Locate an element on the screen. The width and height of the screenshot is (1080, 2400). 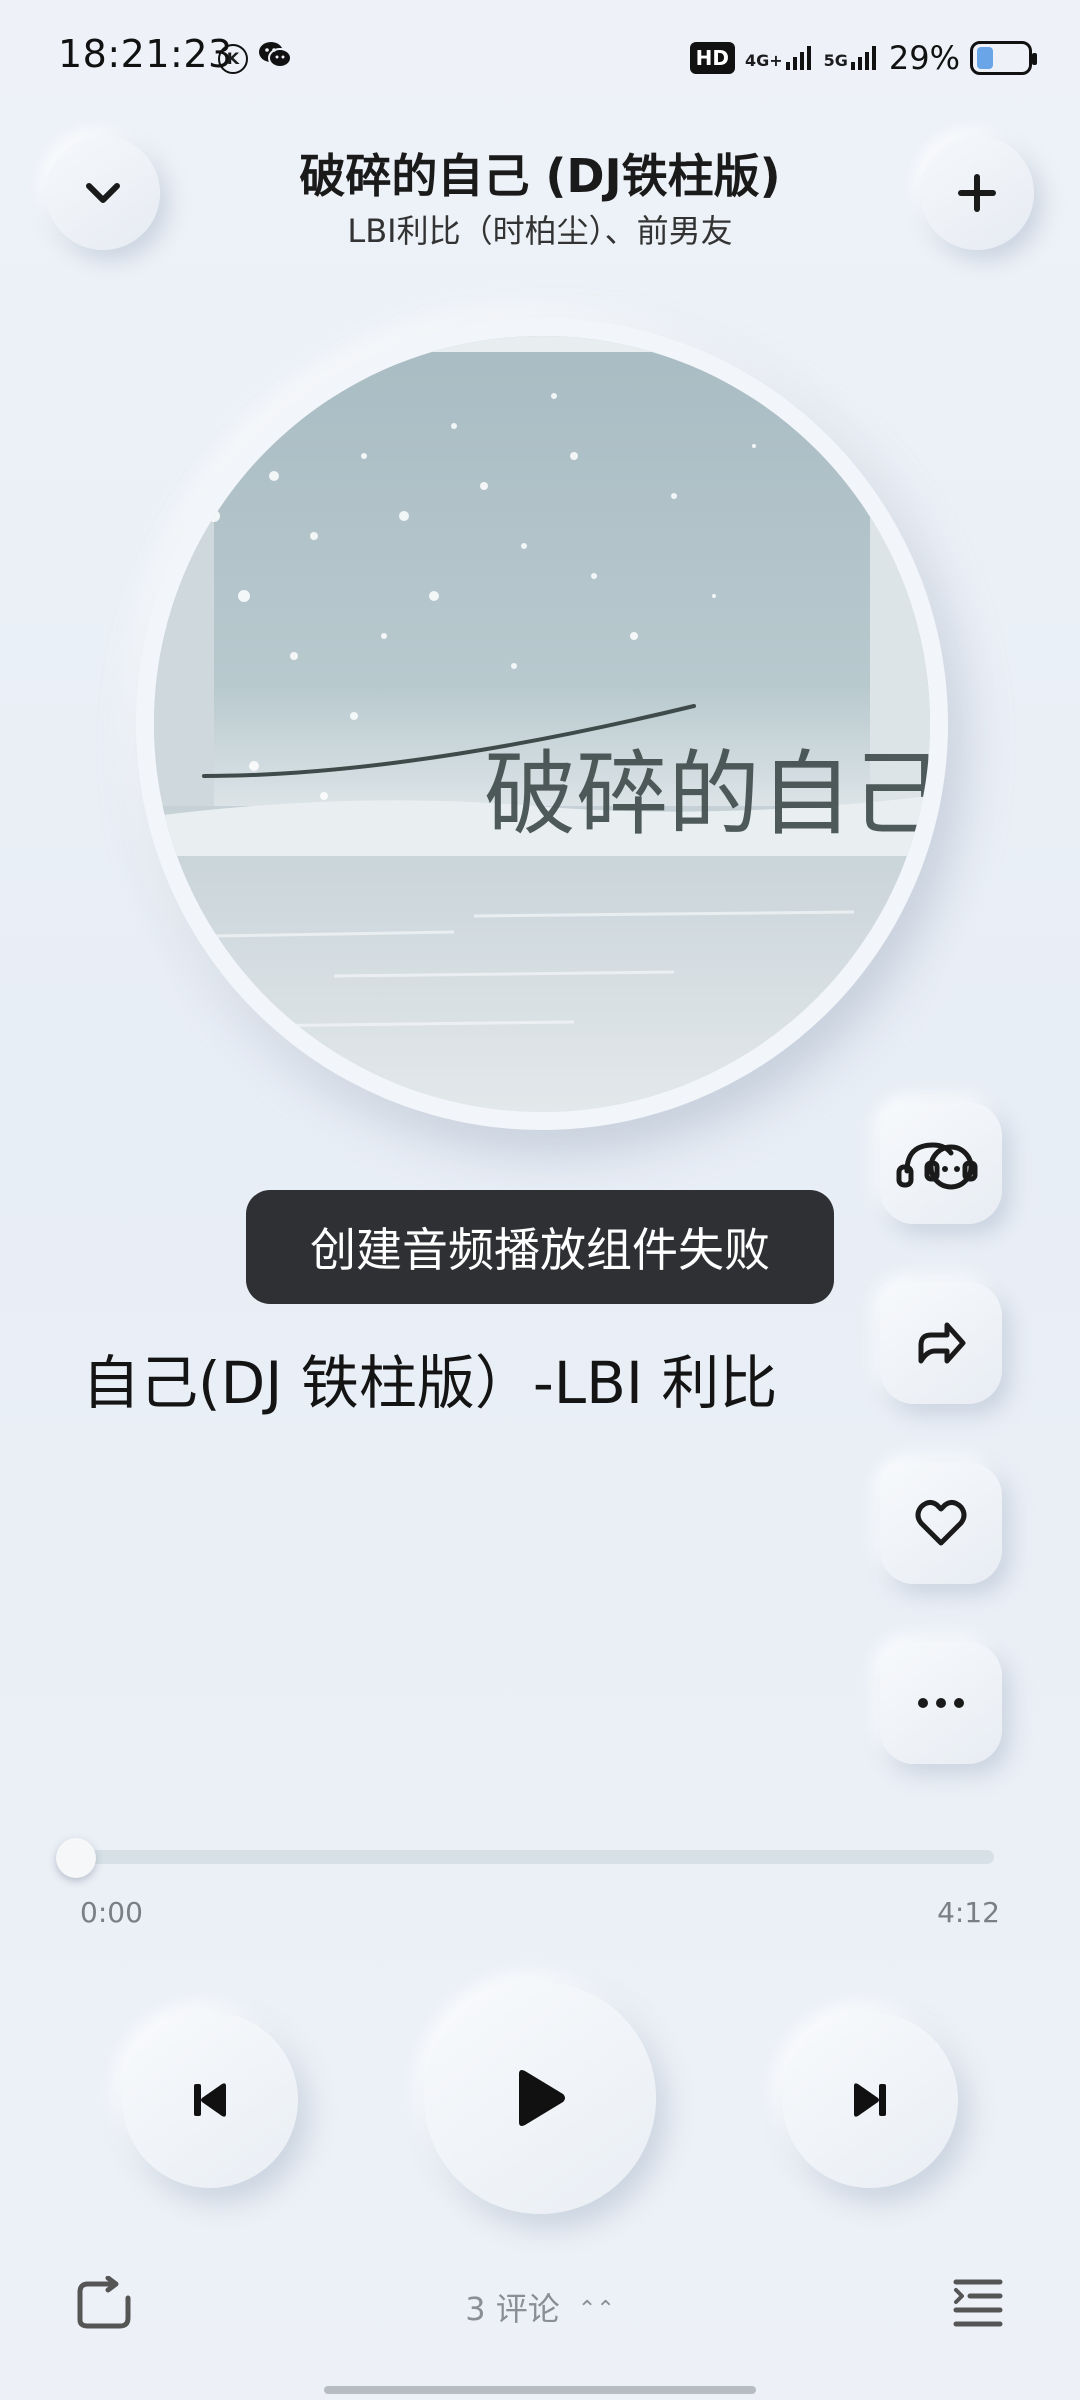
progress-bar is located at coordinates (535, 1857).